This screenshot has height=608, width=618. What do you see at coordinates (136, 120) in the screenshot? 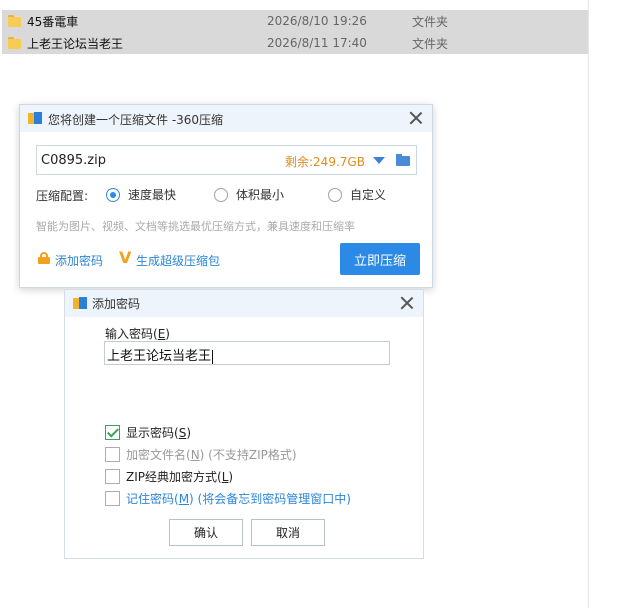
I see `compress-dialog-title: 您将创建一个压缩文件 -360压缩` at bounding box center [136, 120].